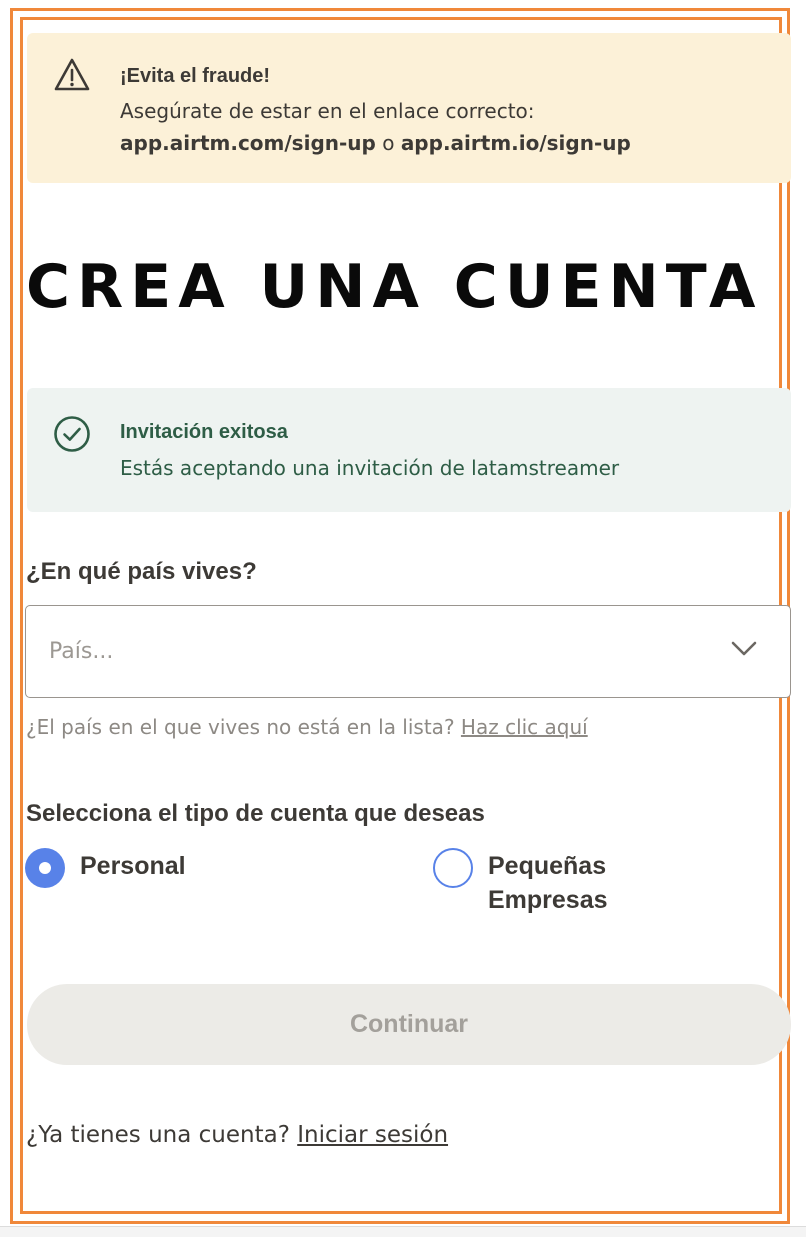 Image resolution: width=806 pixels, height=1237 pixels. Describe the element at coordinates (547, 866) in the screenshot. I see `radio-small-business-label-line1: Pequeñas` at that location.